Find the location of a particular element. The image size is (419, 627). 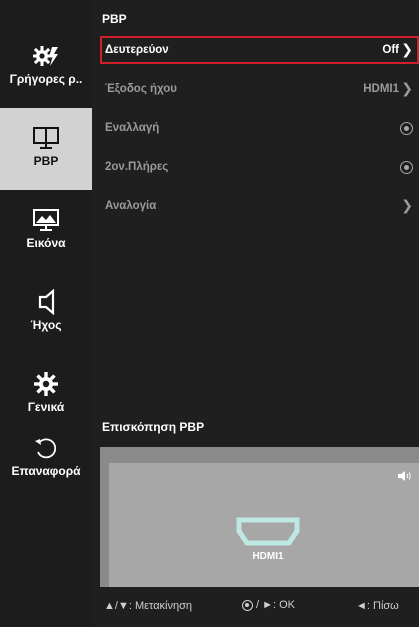

hdmi-port-icon is located at coordinates (268, 534).